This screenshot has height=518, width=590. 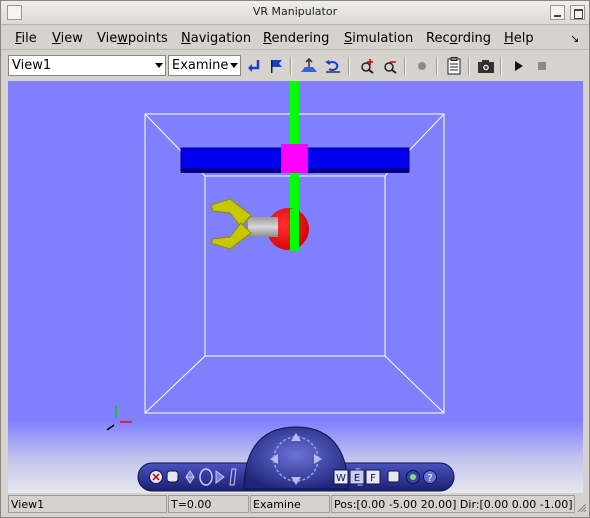 I want to click on maximize-button, so click(x=577, y=12).